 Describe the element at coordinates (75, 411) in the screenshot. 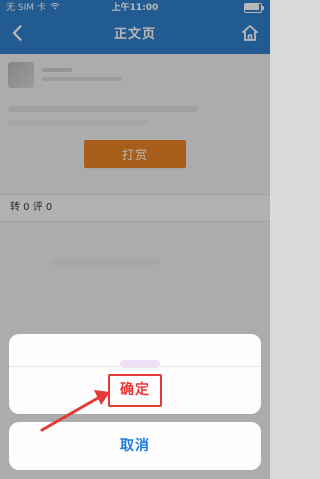

I see `annotation-arrow` at that location.